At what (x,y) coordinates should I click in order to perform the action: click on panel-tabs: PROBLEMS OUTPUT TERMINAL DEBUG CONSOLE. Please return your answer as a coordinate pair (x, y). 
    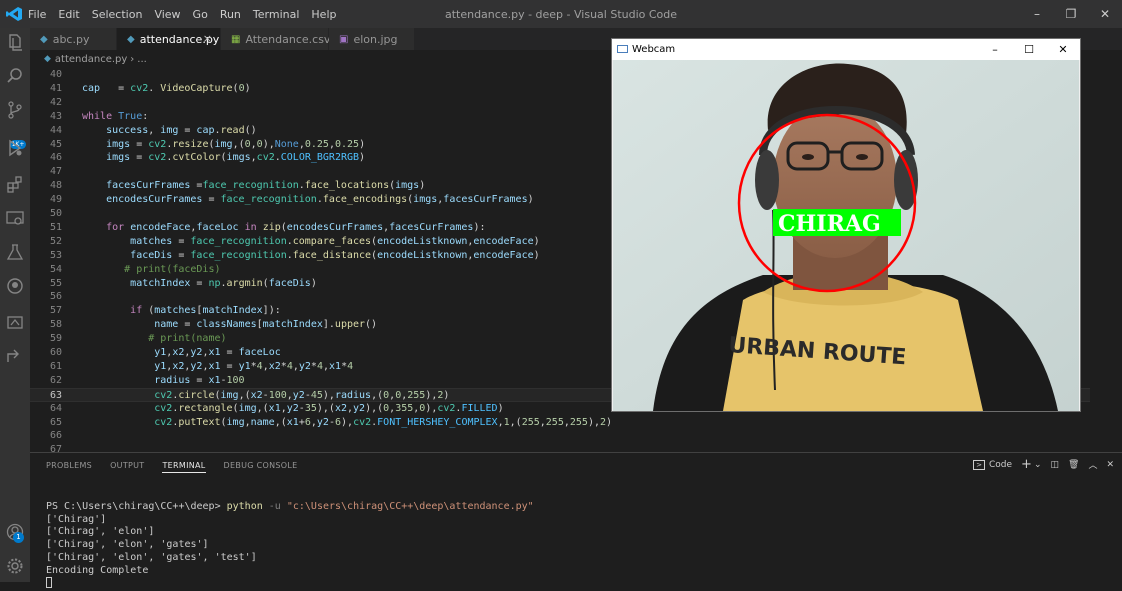
    Looking at the image, I should click on (181, 467).